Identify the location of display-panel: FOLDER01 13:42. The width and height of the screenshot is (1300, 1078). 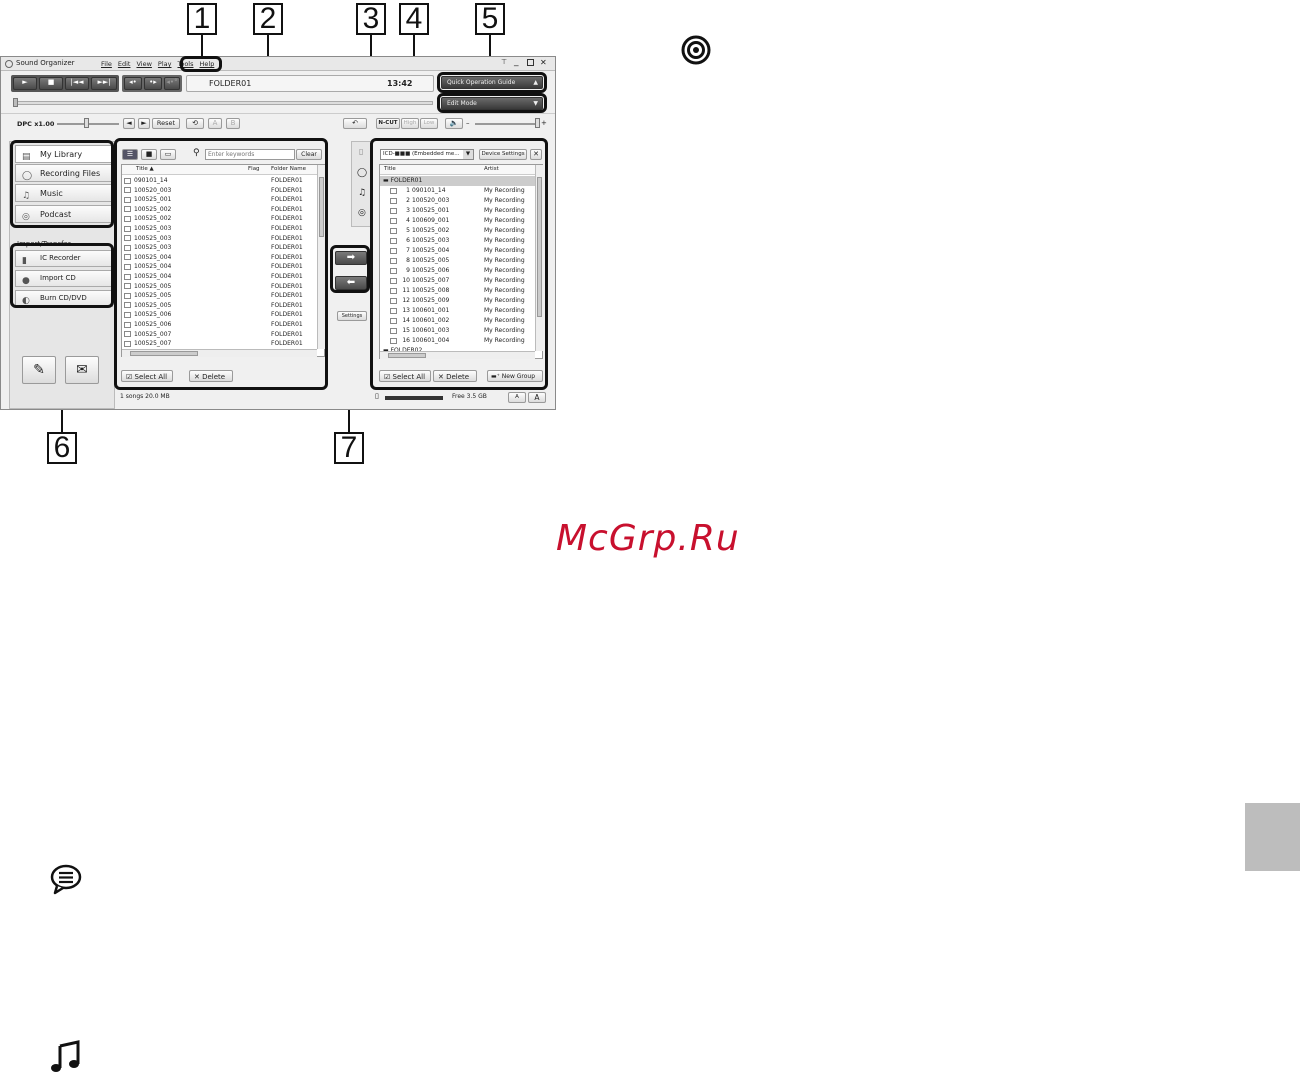
(310, 83).